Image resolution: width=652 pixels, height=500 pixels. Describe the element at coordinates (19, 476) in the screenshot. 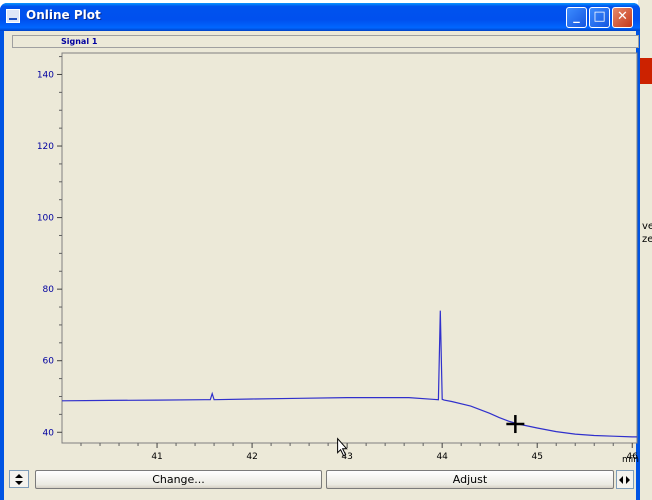

I see `spin-up-icon` at that location.